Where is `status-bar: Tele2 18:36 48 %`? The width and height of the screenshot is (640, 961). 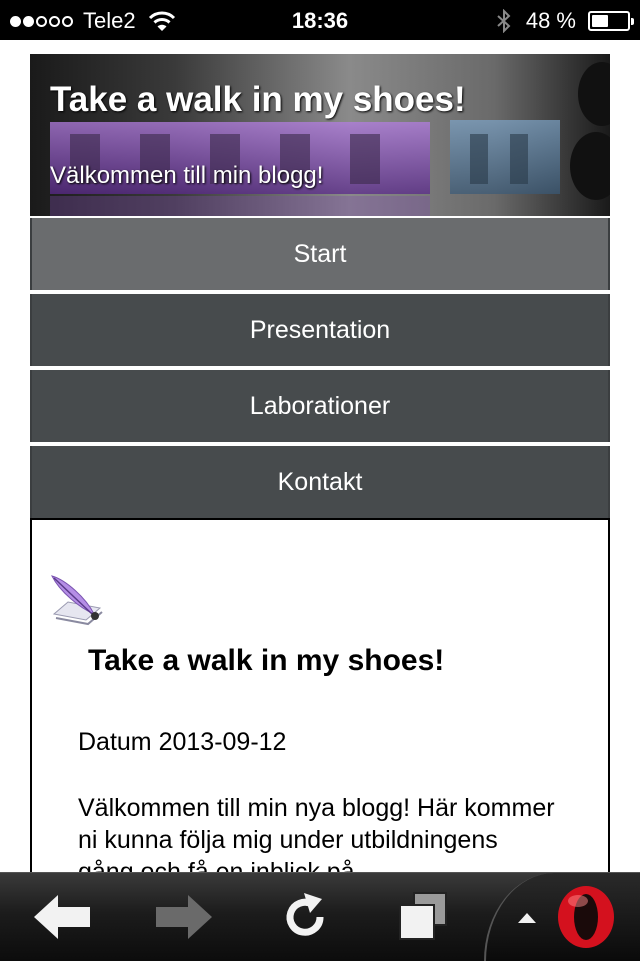
status-bar: Tele2 18:36 48 % is located at coordinates (320, 20).